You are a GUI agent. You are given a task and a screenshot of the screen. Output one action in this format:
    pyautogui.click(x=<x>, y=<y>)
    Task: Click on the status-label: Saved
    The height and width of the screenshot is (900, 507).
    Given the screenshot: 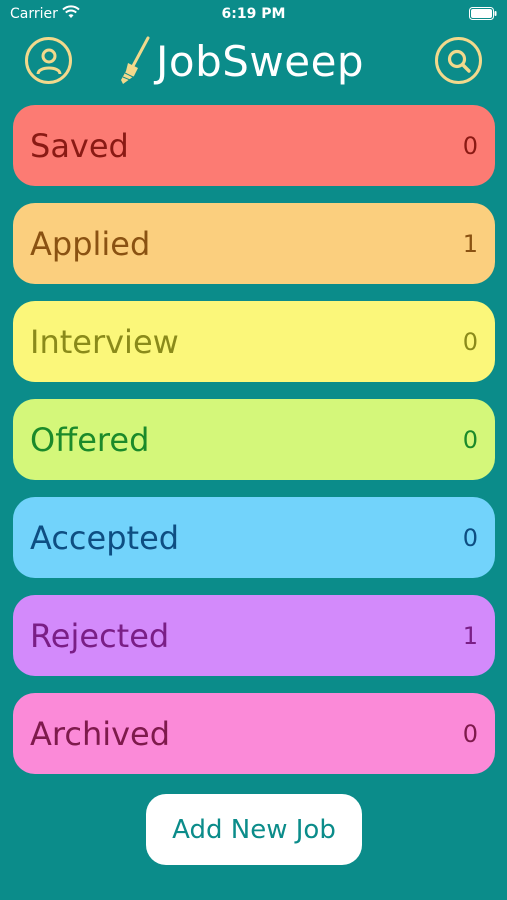 What is the action you would take?
    pyautogui.click(x=79, y=145)
    